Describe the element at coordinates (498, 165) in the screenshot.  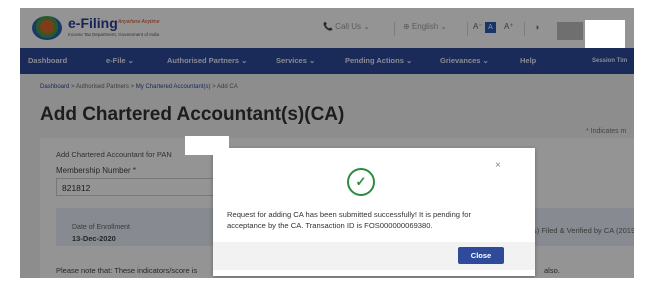
I see `close-icon: ×` at that location.